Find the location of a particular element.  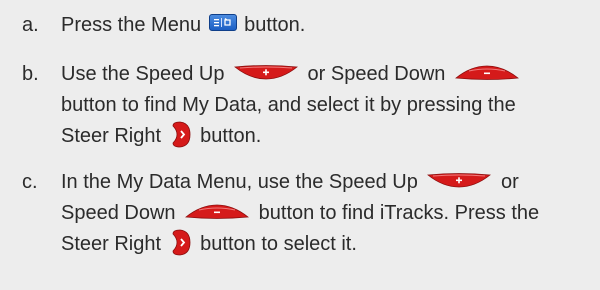

step-text: button to select it. is located at coordinates (275, 244).